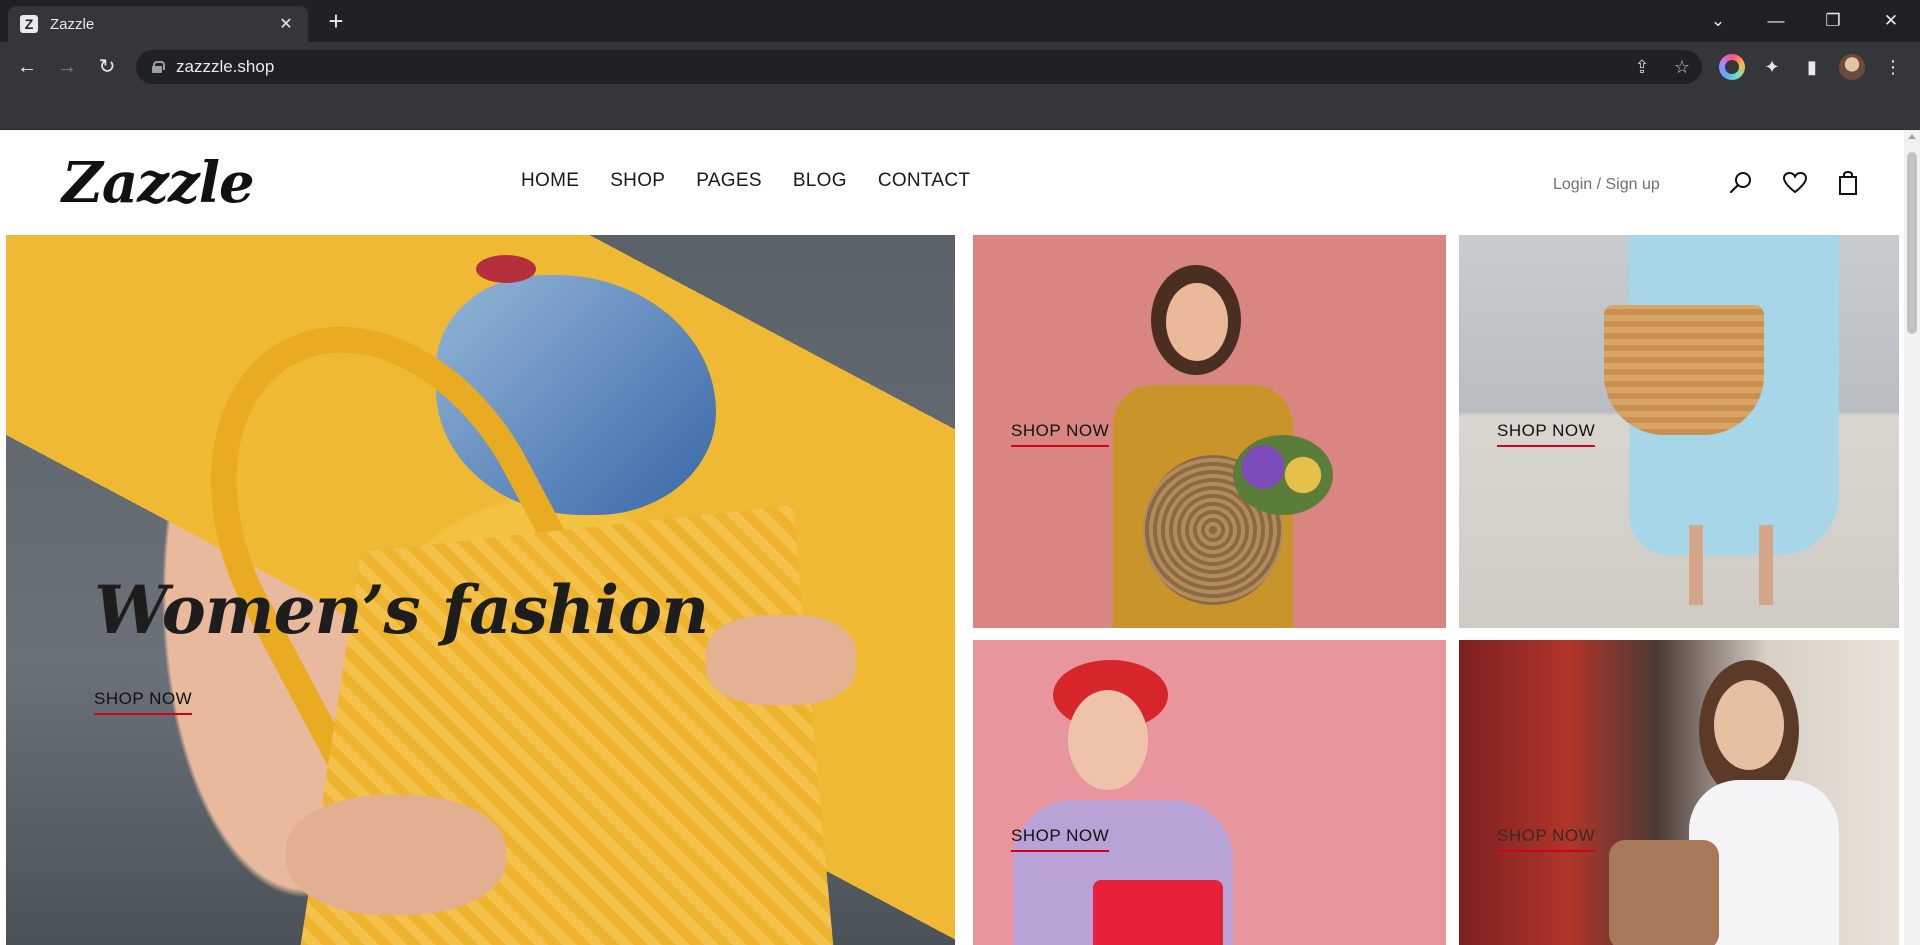 This screenshot has width=1920, height=945. Describe the element at coordinates (919, 67) in the screenshot. I see `address-bar: zazzzle.shop ⇪ ☆` at that location.